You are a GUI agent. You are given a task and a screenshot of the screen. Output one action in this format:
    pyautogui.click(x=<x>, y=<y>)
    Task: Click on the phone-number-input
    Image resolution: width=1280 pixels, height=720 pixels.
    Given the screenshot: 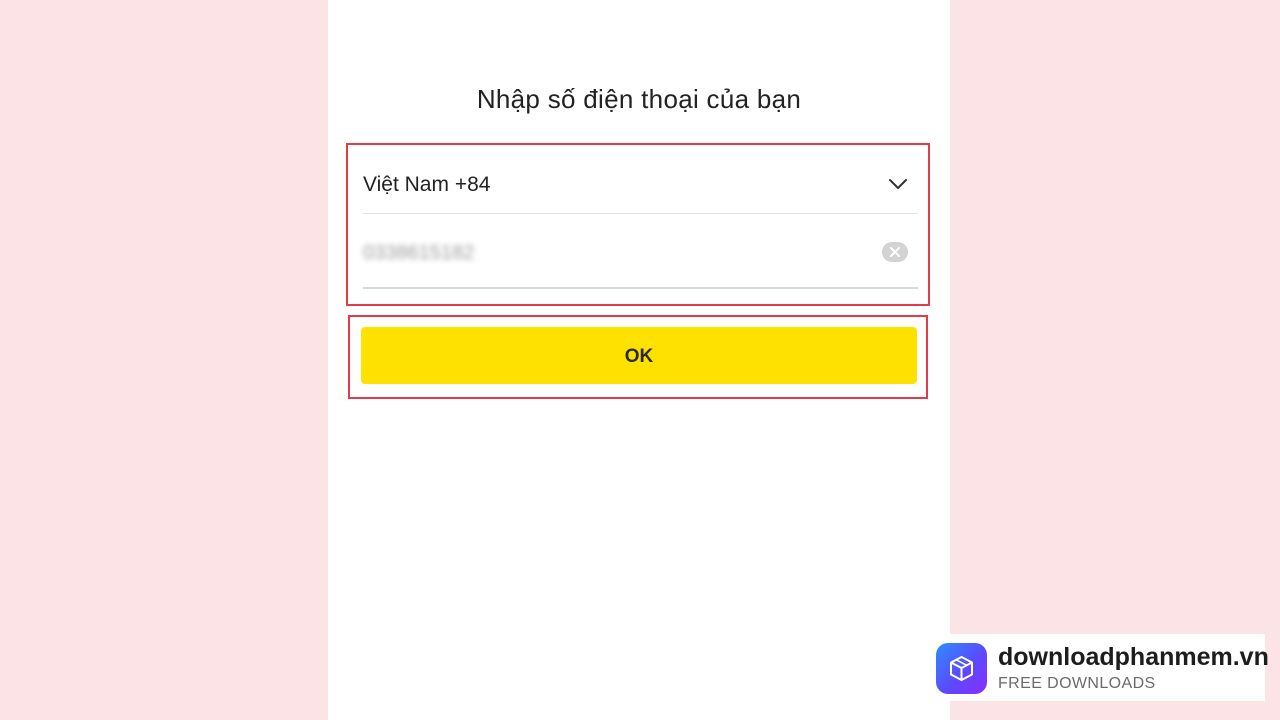 What is the action you would take?
    pyautogui.click(x=613, y=253)
    